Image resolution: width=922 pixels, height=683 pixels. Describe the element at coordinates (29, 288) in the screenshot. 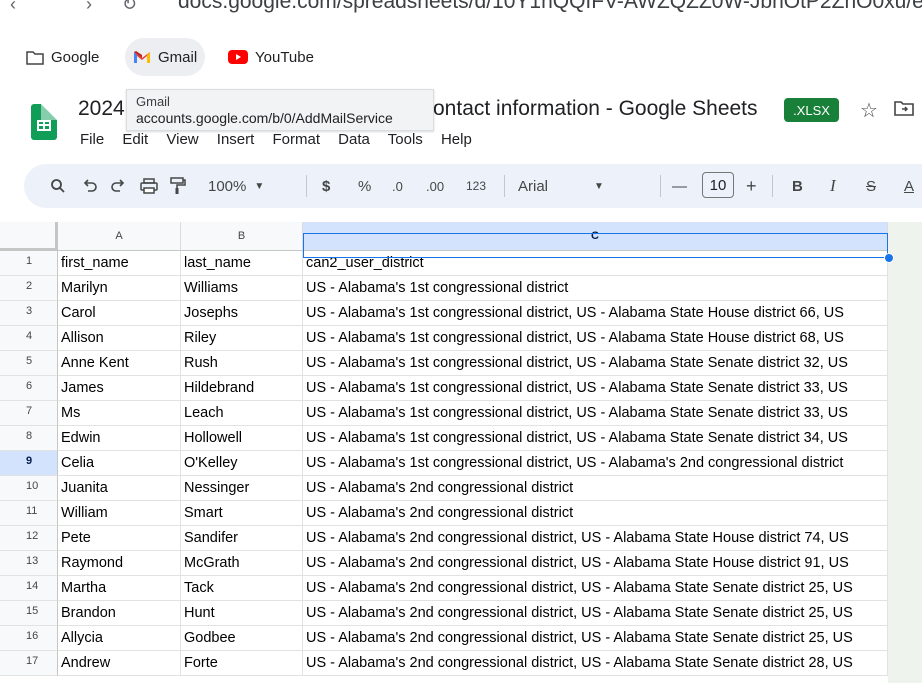

I see `row-header: 2` at that location.